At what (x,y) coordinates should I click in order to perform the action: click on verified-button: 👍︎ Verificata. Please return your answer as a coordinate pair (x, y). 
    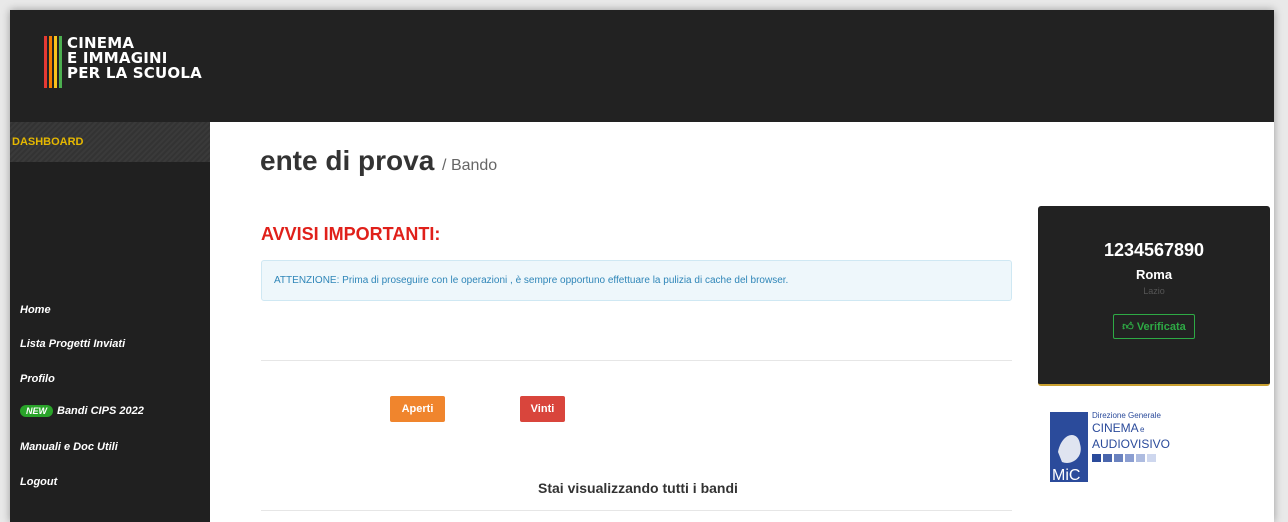
    Looking at the image, I should click on (1154, 326).